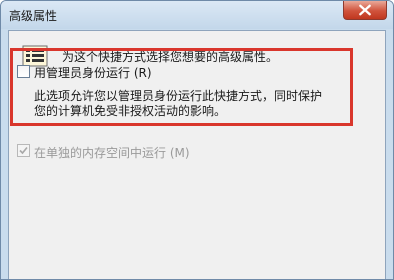  I want to click on run-as-admin-label: 用管理员身份运行 (R), so click(93, 72).